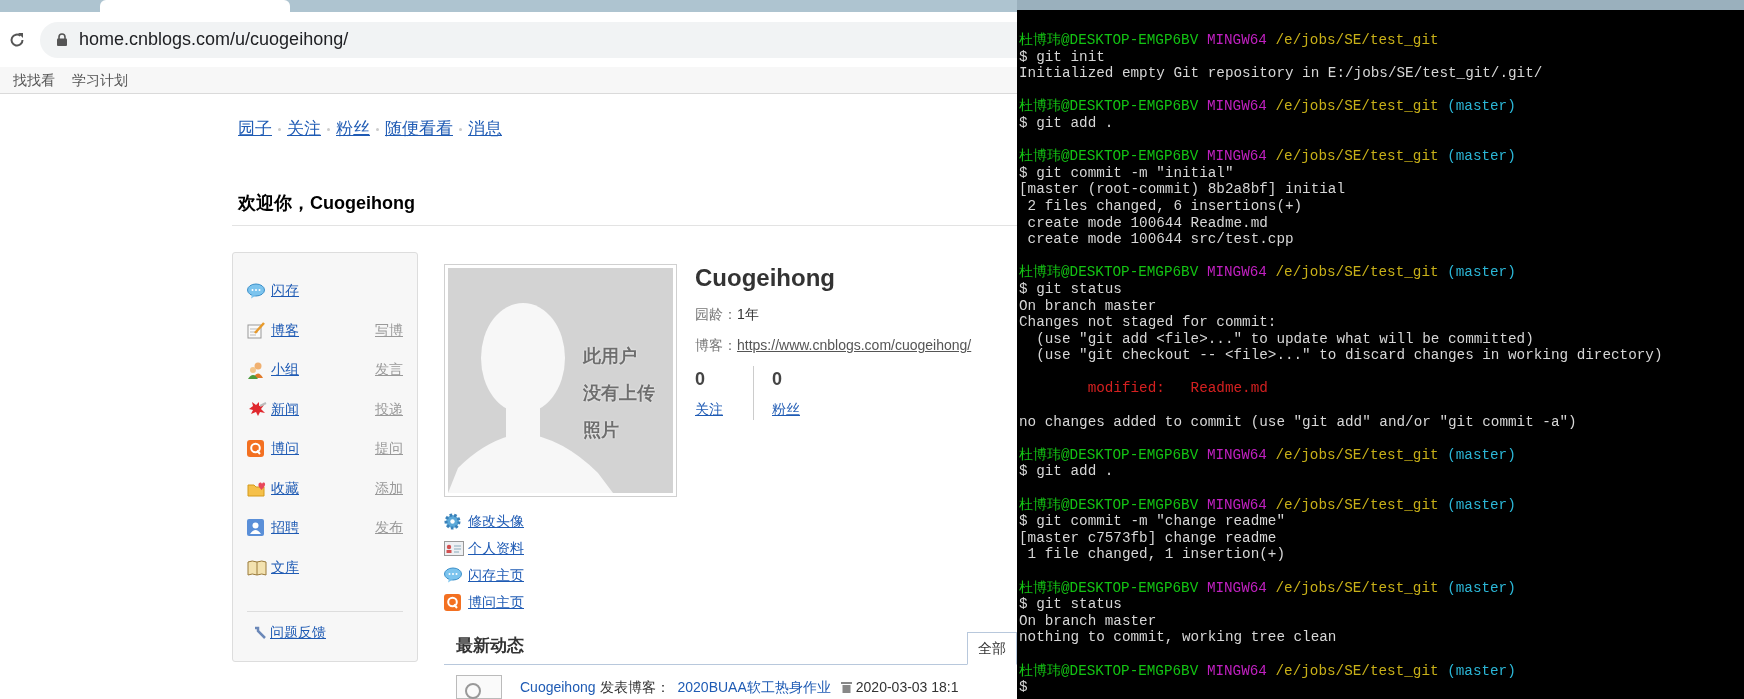 The image size is (1744, 699). I want to click on welcome-heading: 欢迎你，Cuogeihong, so click(326, 203).